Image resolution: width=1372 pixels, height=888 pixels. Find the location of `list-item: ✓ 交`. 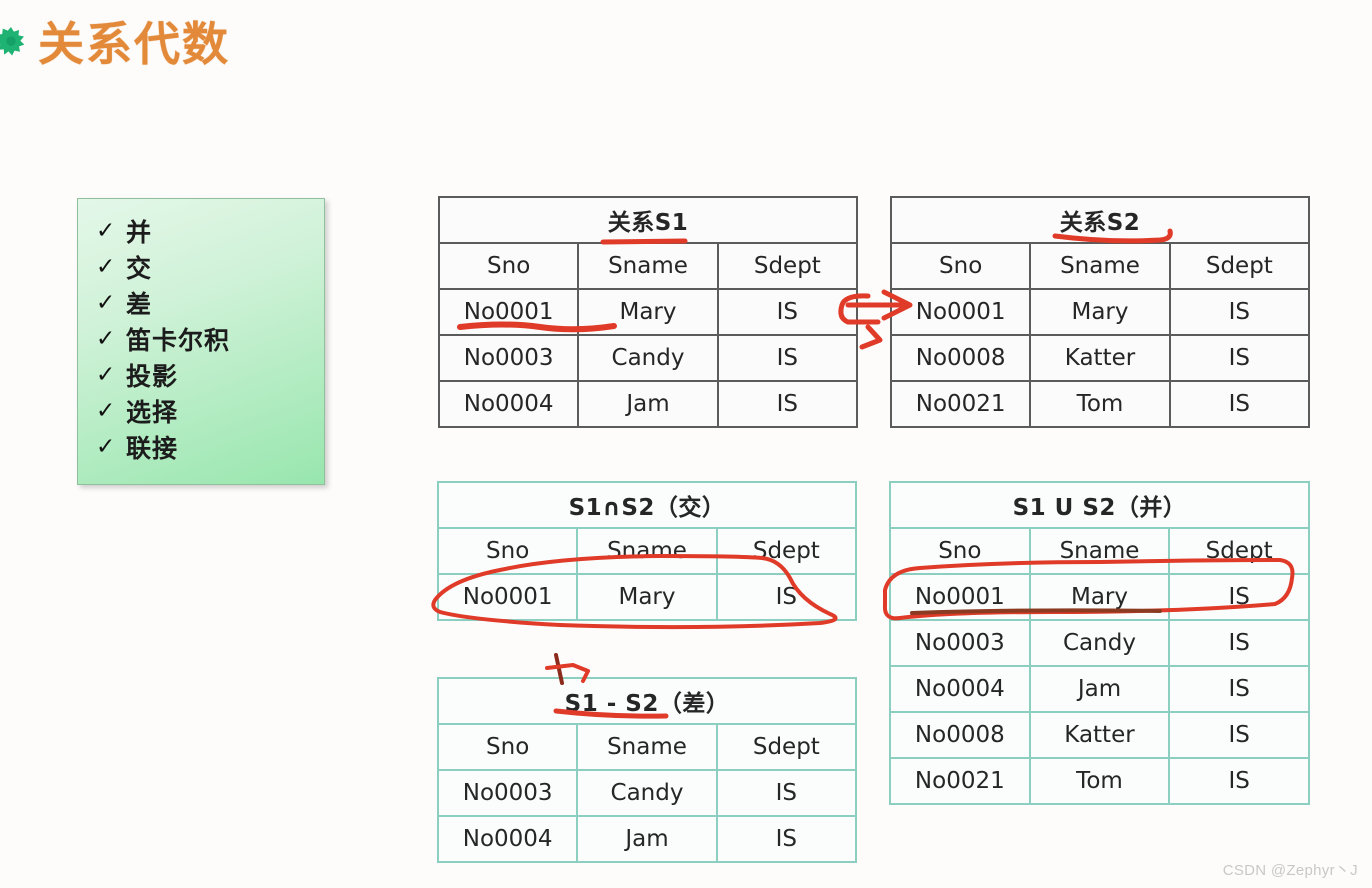

list-item: ✓ 交 is located at coordinates (201, 267).